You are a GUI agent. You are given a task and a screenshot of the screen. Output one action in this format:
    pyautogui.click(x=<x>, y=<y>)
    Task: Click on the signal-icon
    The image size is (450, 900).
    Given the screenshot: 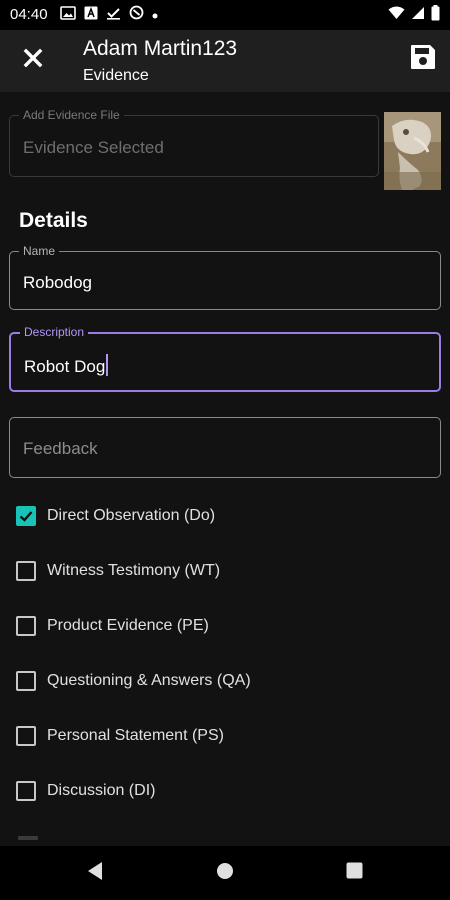 What is the action you would take?
    pyautogui.click(x=418, y=15)
    